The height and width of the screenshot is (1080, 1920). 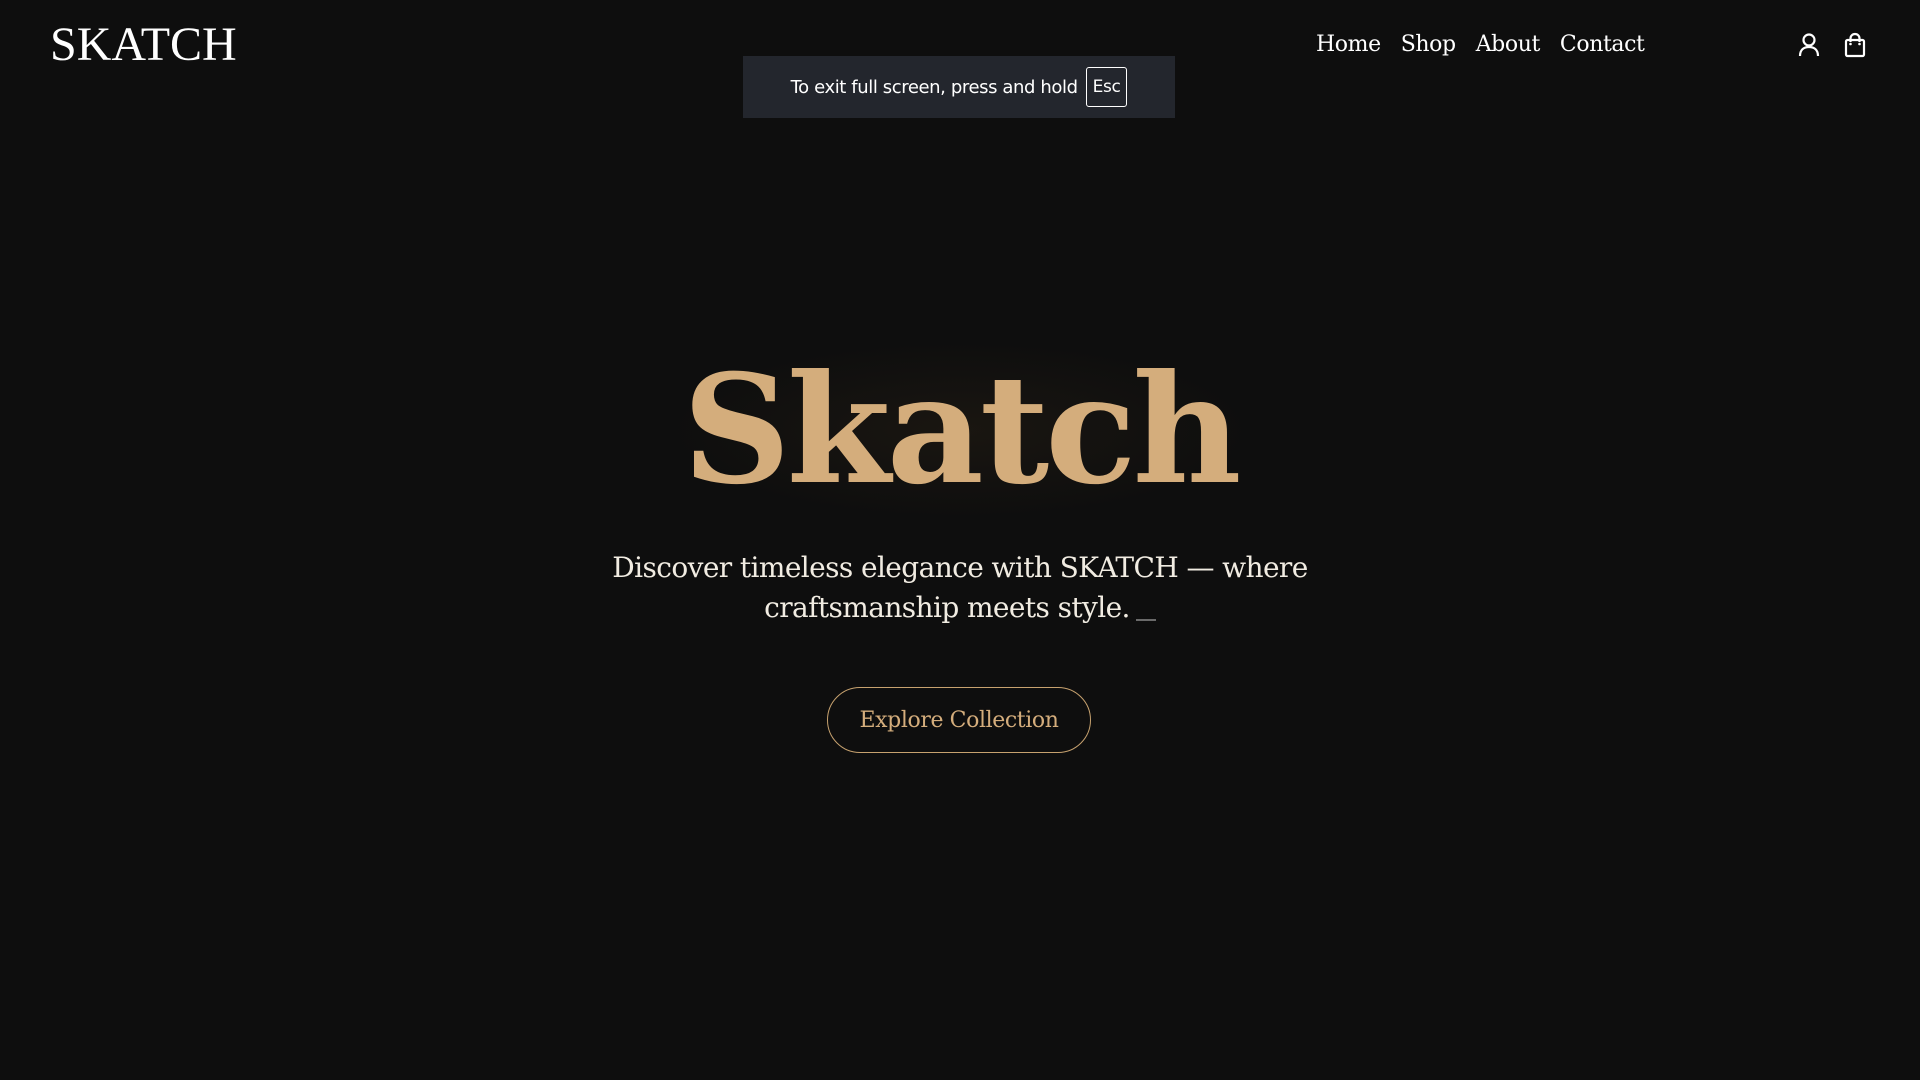 I want to click on user-icon, so click(x=1809, y=45).